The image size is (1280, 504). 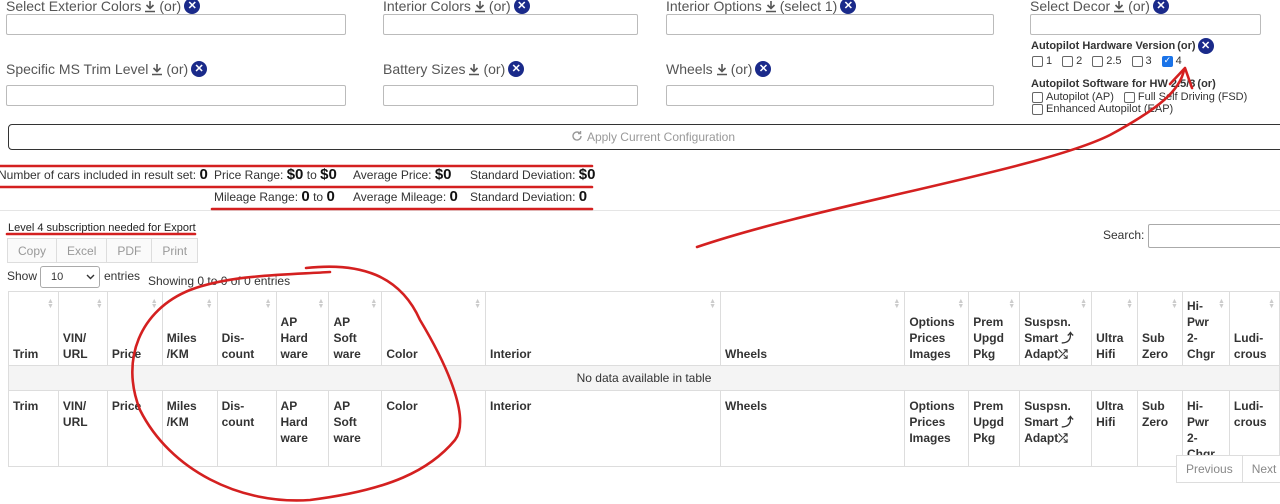 What do you see at coordinates (102, 228) in the screenshot?
I see `export-note: Level 4 subscription needed for Export` at bounding box center [102, 228].